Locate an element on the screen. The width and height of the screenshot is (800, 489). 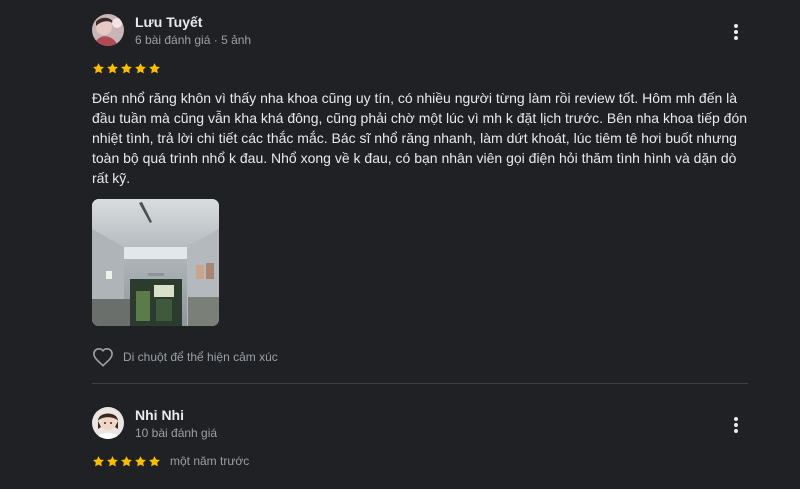
reaction-label: Di chuột để thể hiện cảm xúc is located at coordinates (200, 357).